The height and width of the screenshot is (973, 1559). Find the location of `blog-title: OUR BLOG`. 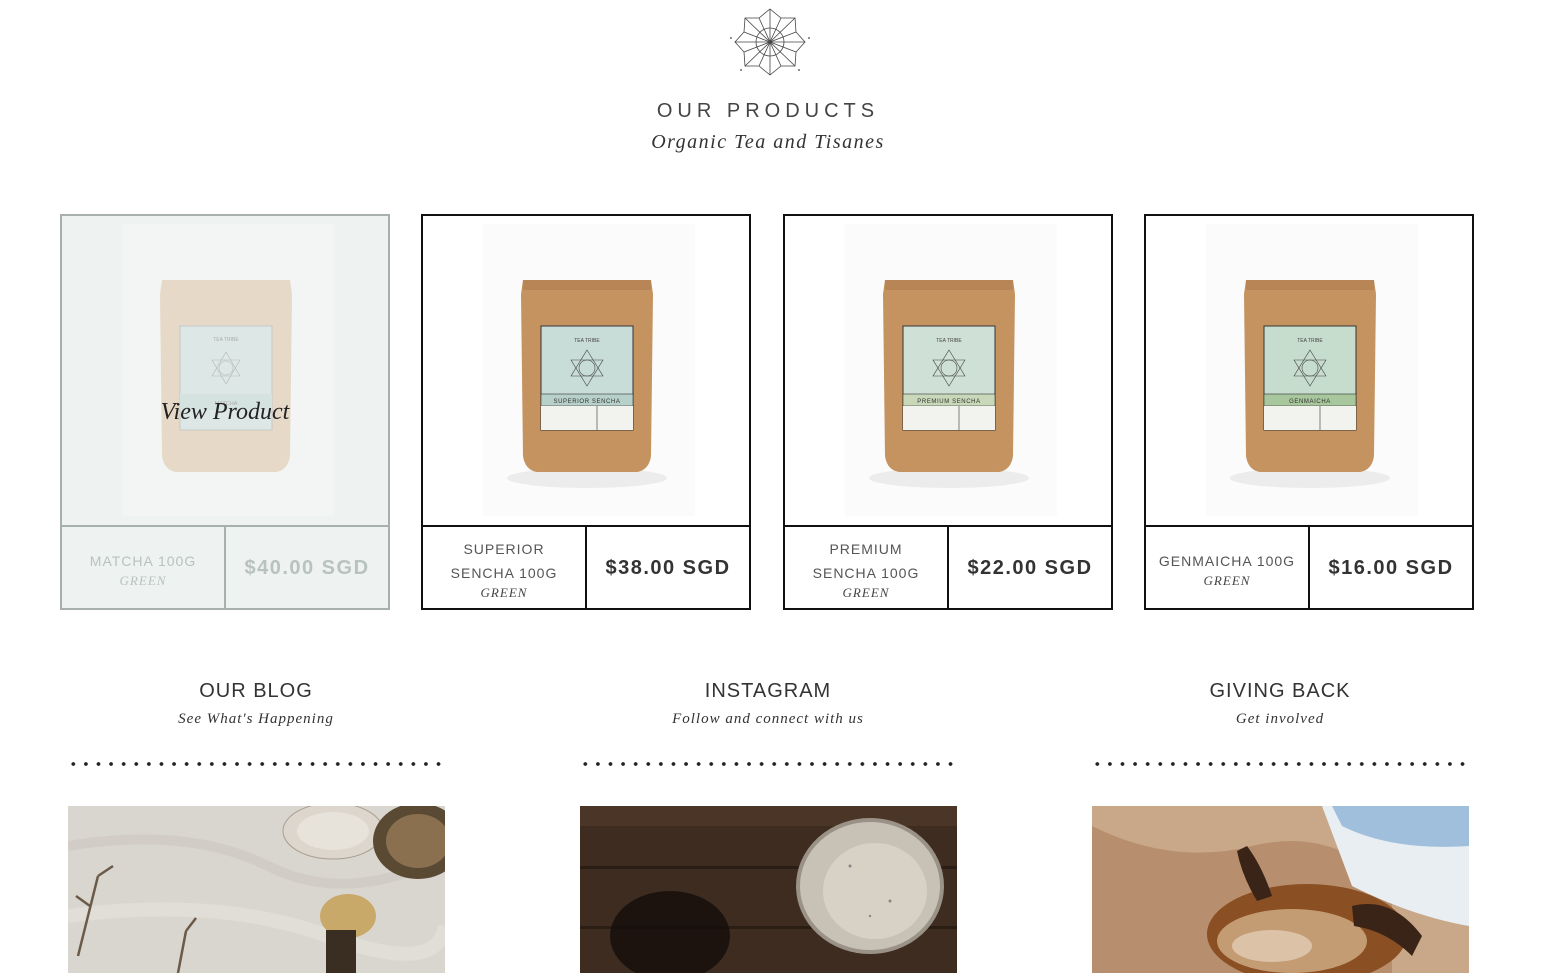

blog-title: OUR BLOG is located at coordinates (256, 691).